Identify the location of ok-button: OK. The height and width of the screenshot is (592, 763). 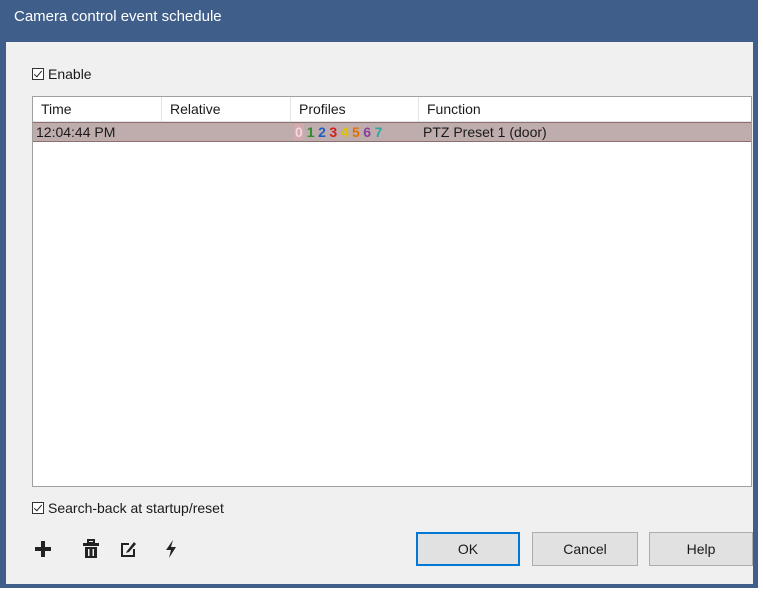
(468, 549).